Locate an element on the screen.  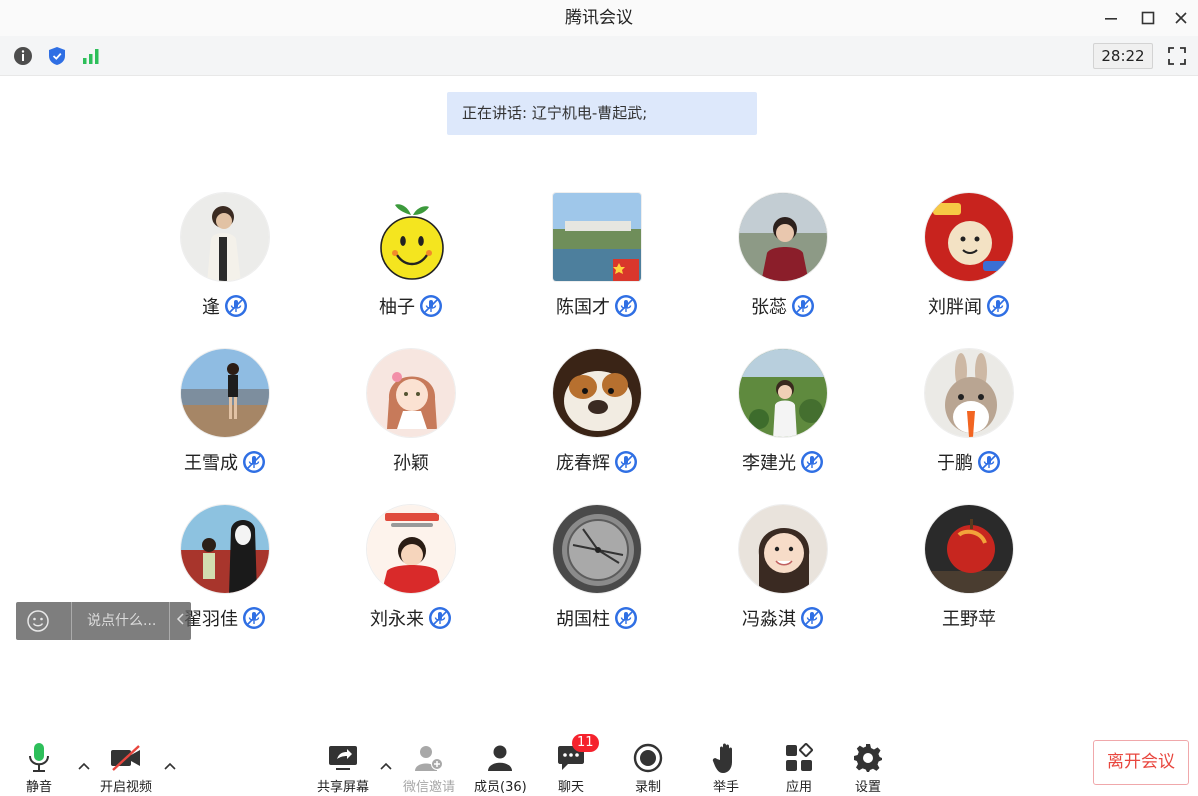
participant-tile: 冯淼淇 is located at coordinates (783, 582).